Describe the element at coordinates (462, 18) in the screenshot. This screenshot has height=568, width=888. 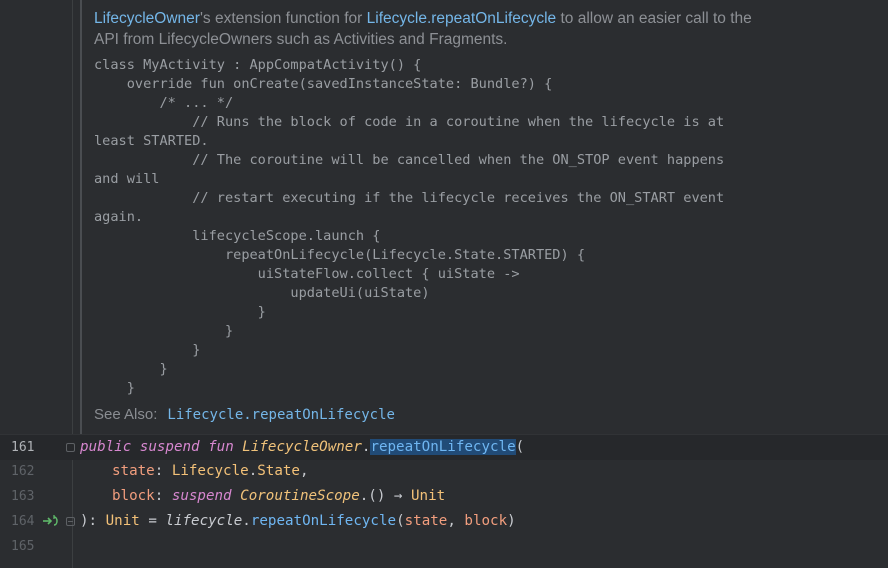
I see `doc-link-repeat-on-lifecycle: Lifecycle.repeatOnLifecycle` at that location.